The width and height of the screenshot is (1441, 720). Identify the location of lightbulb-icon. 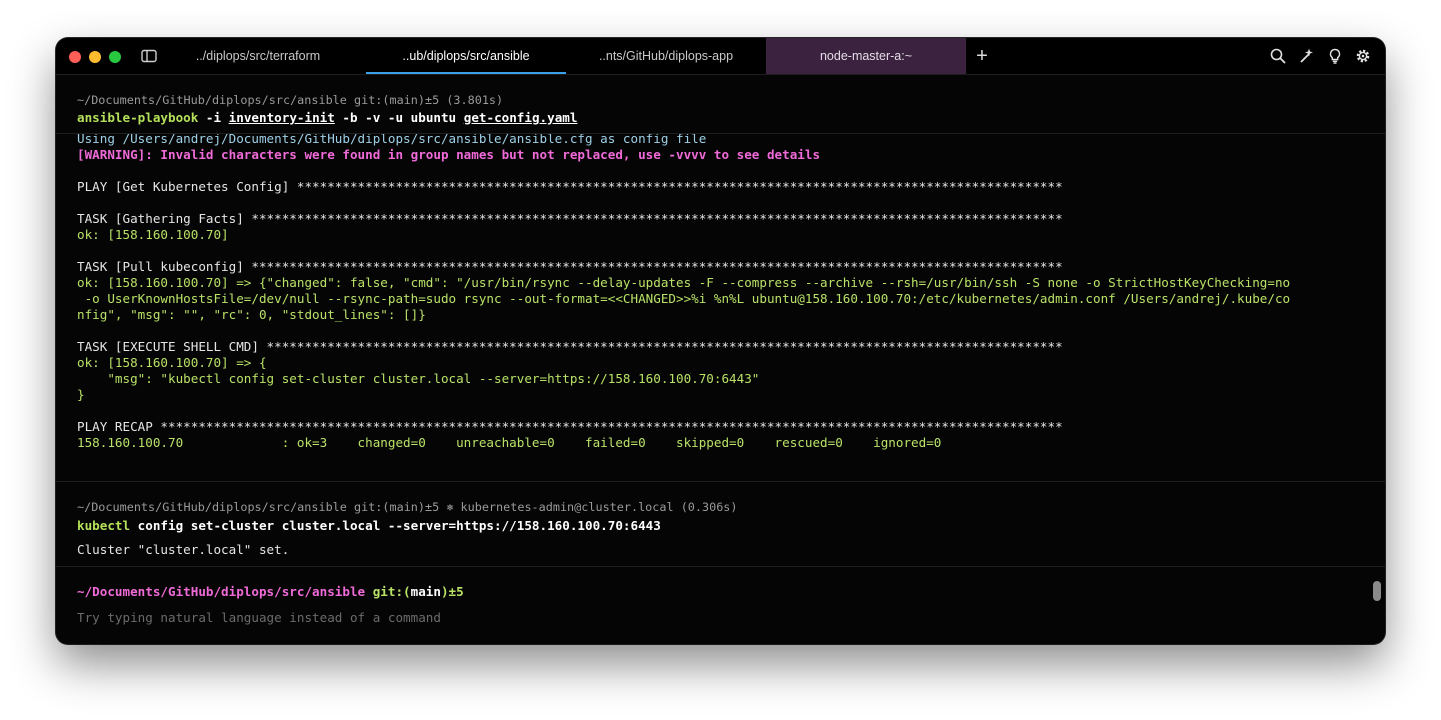
(1335, 56).